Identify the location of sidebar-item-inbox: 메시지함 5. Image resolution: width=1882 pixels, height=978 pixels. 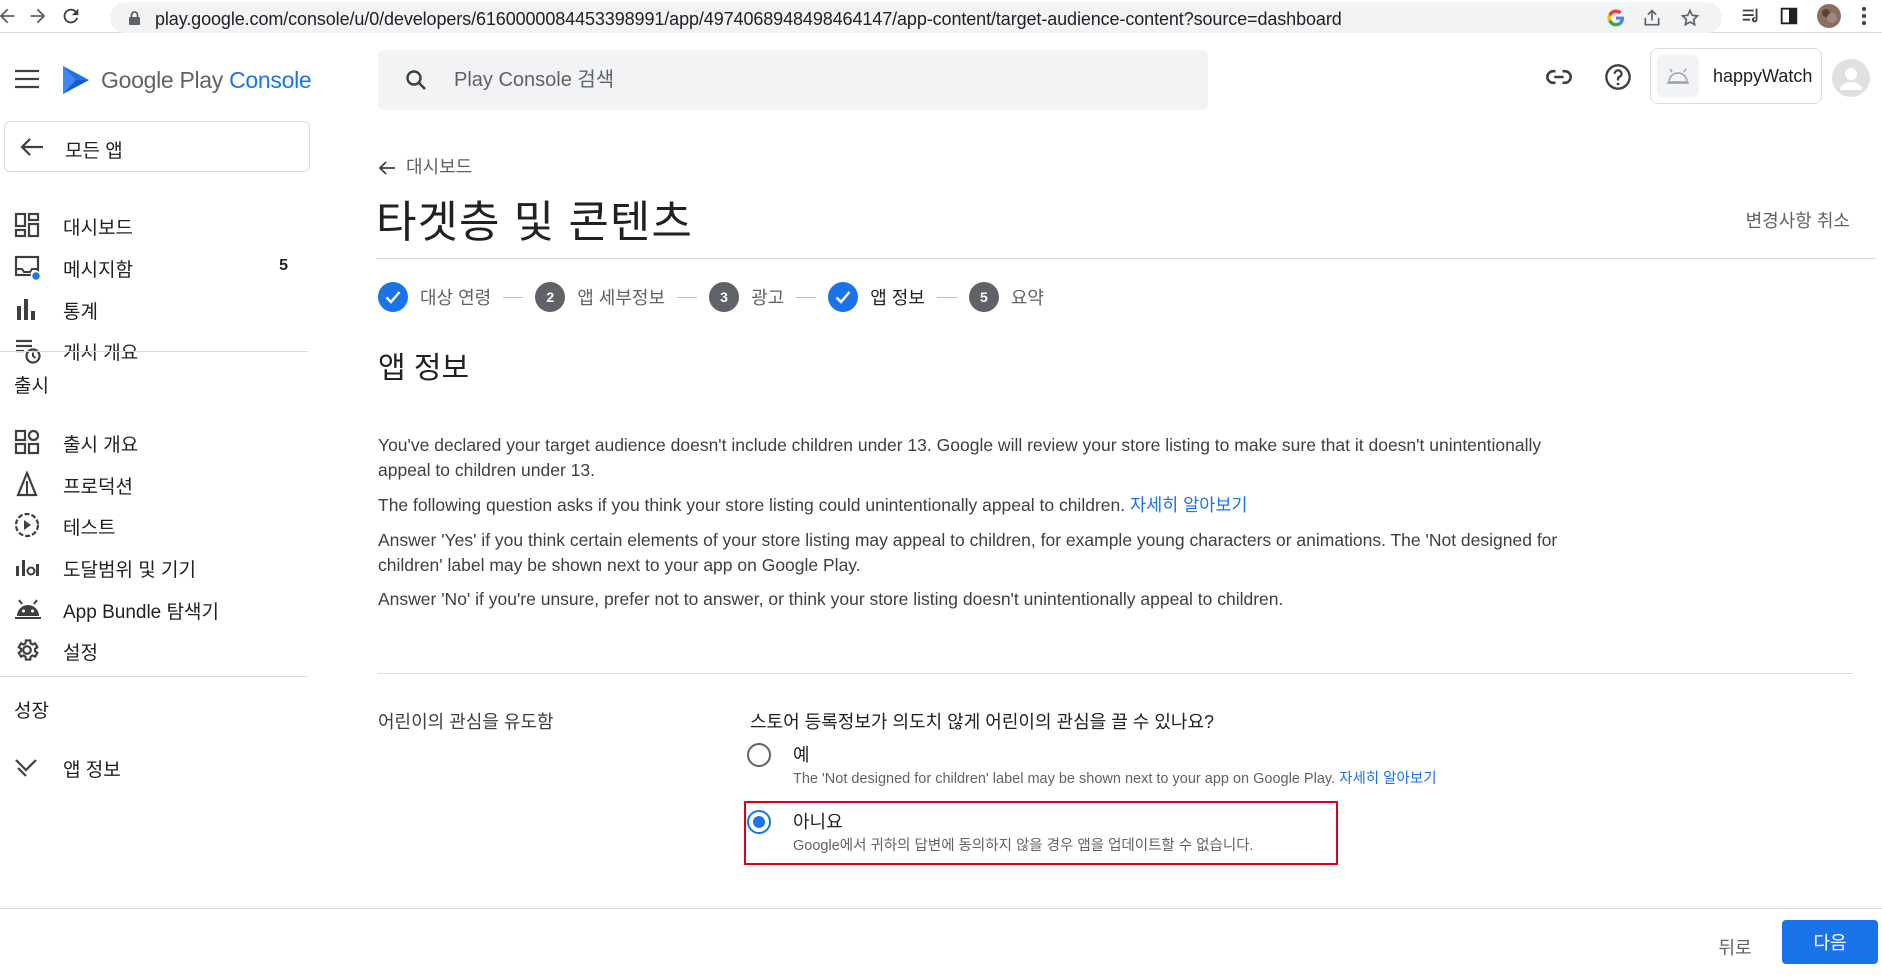
(155, 266).